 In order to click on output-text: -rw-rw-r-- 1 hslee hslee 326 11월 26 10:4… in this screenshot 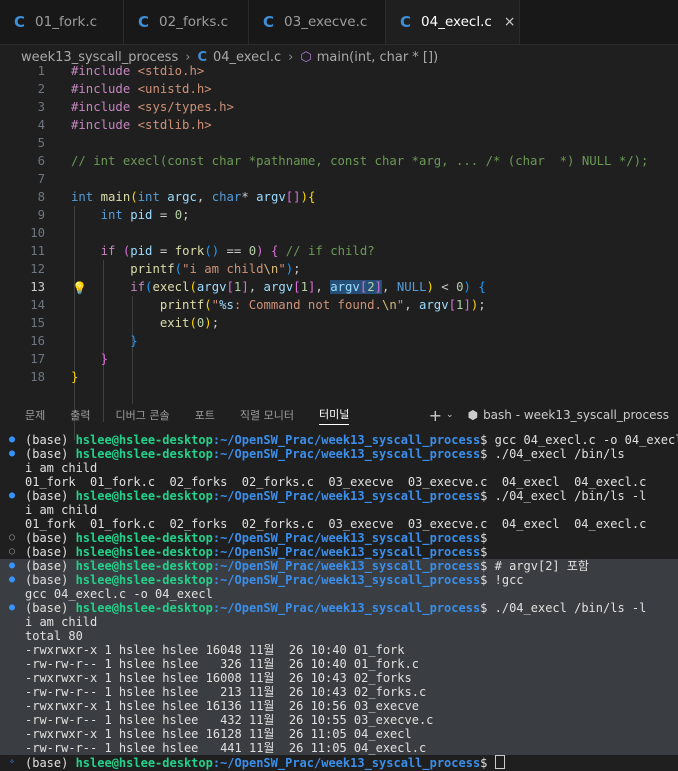, I will do `click(222, 664)`.